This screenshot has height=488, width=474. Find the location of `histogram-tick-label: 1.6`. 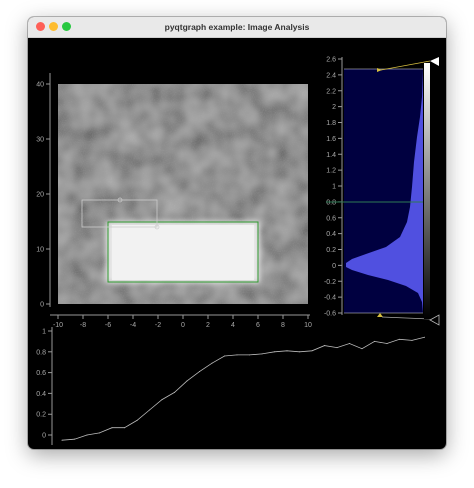

histogram-tick-label: 1.6 is located at coordinates (331, 139).